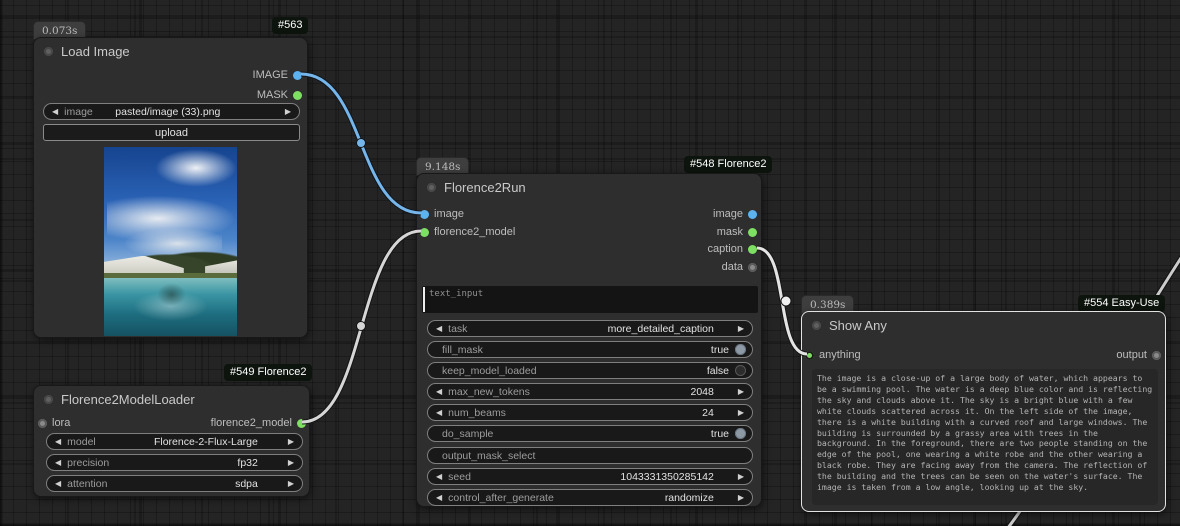 The width and height of the screenshot is (1180, 526). What do you see at coordinates (42, 423) in the screenshot?
I see `input-dot-lora` at bounding box center [42, 423].